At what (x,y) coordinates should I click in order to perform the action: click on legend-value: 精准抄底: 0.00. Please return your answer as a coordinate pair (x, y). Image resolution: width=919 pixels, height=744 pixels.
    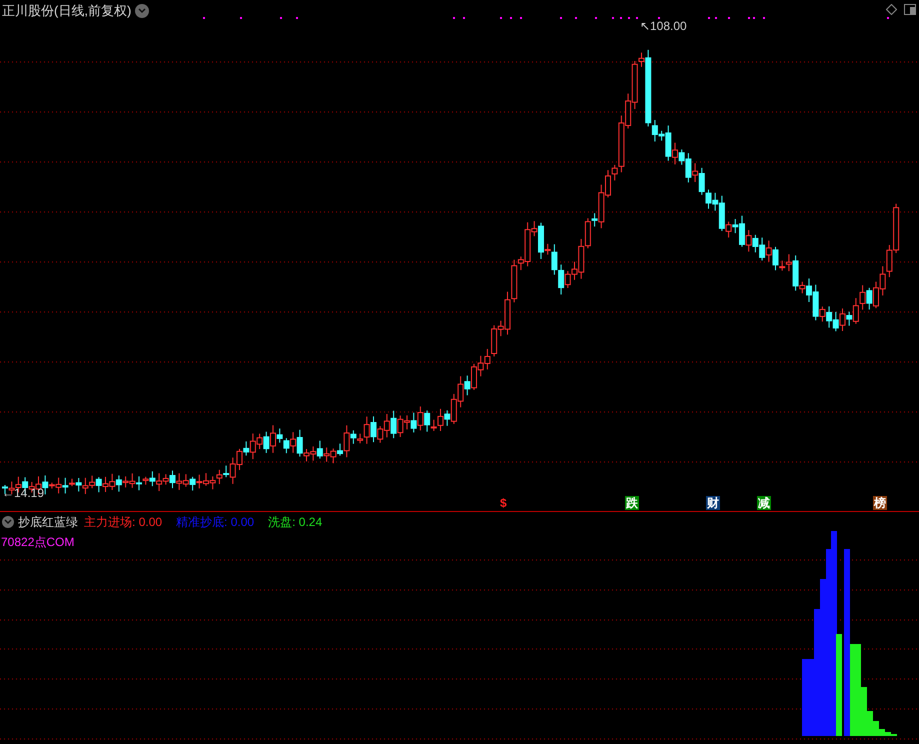
    Looking at the image, I should click on (215, 522).